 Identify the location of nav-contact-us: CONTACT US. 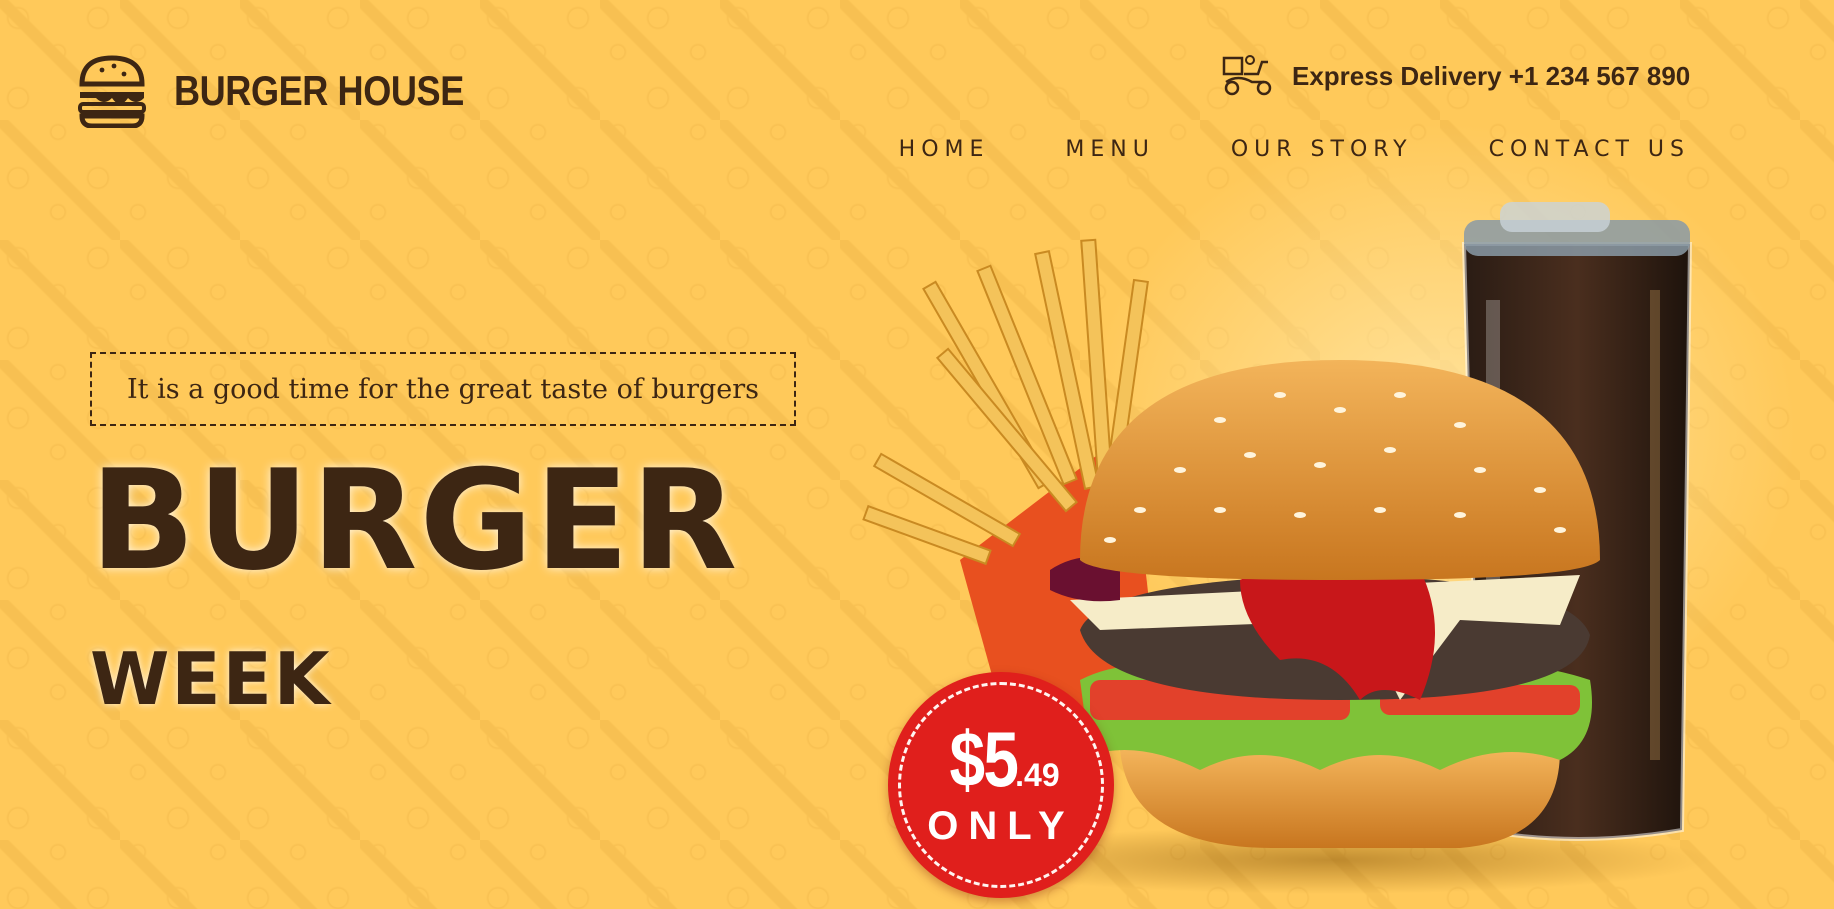
(1589, 149).